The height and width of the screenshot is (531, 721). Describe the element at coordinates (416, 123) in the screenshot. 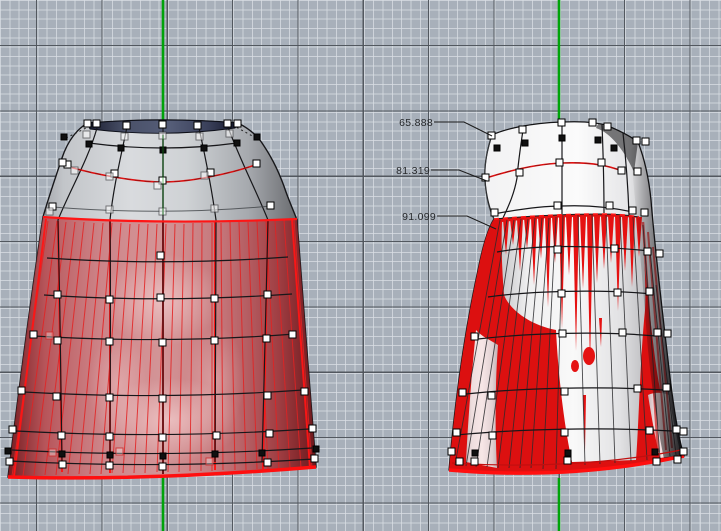

I see `dimension-label: 65.888` at that location.